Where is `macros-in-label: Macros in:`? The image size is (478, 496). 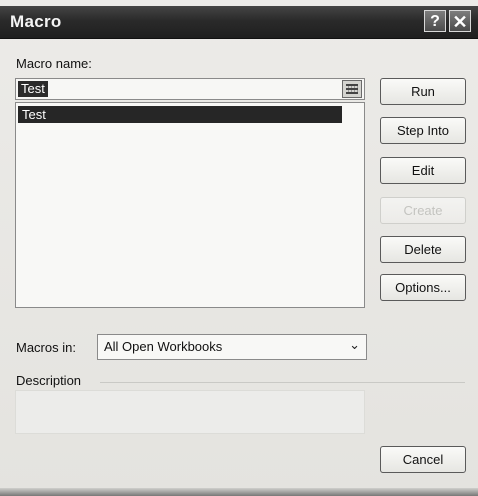
macros-in-label: Macros in: is located at coordinates (46, 347).